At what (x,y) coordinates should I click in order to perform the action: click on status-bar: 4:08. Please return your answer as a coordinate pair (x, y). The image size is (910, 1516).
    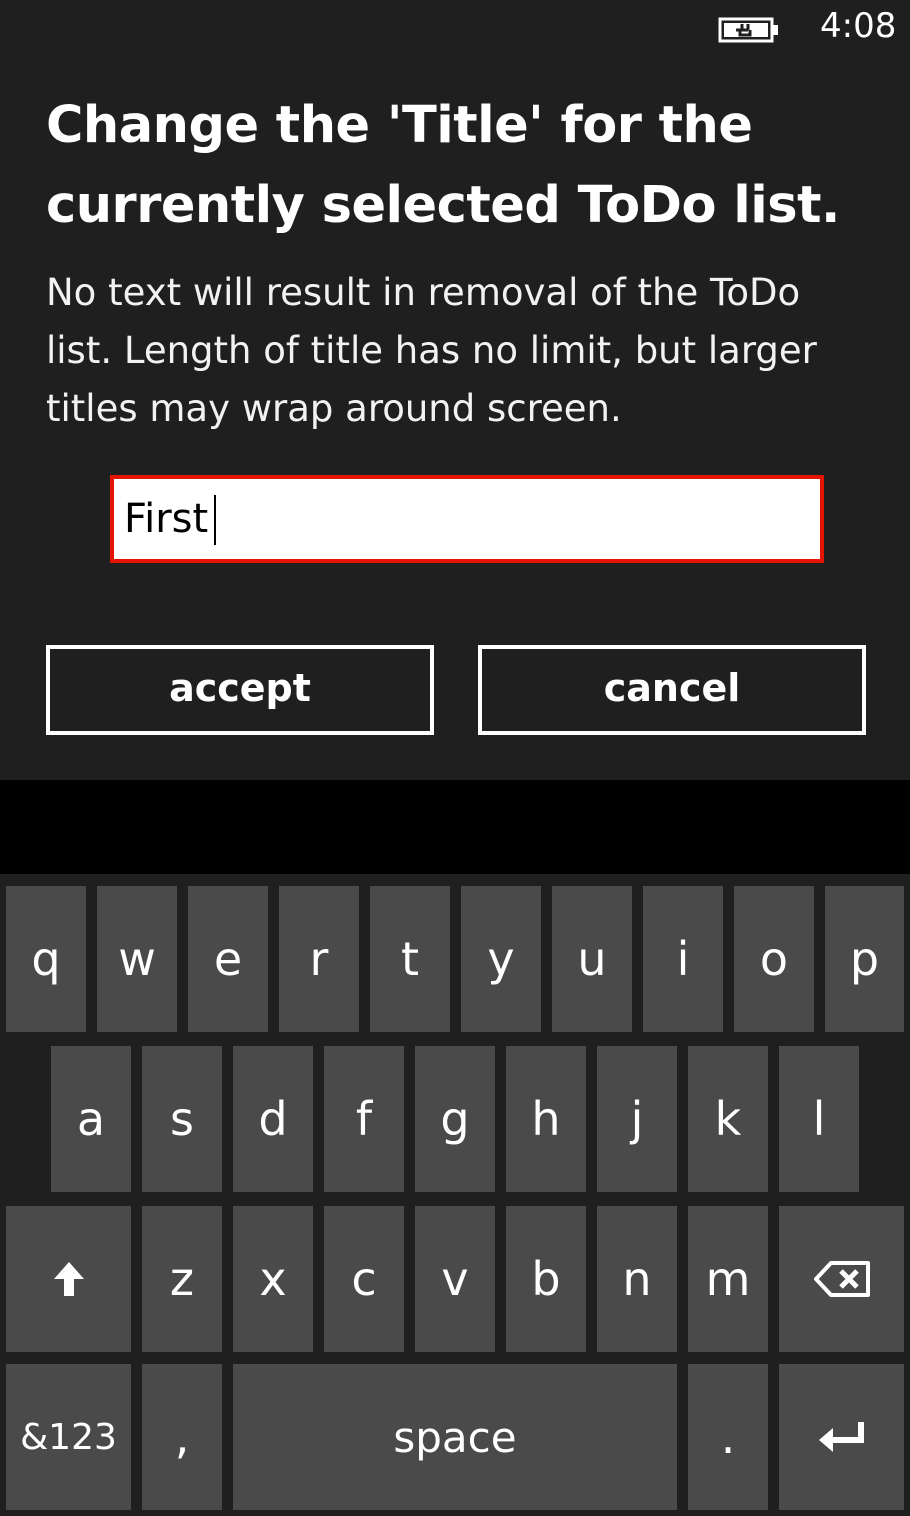
    Looking at the image, I should click on (455, 28).